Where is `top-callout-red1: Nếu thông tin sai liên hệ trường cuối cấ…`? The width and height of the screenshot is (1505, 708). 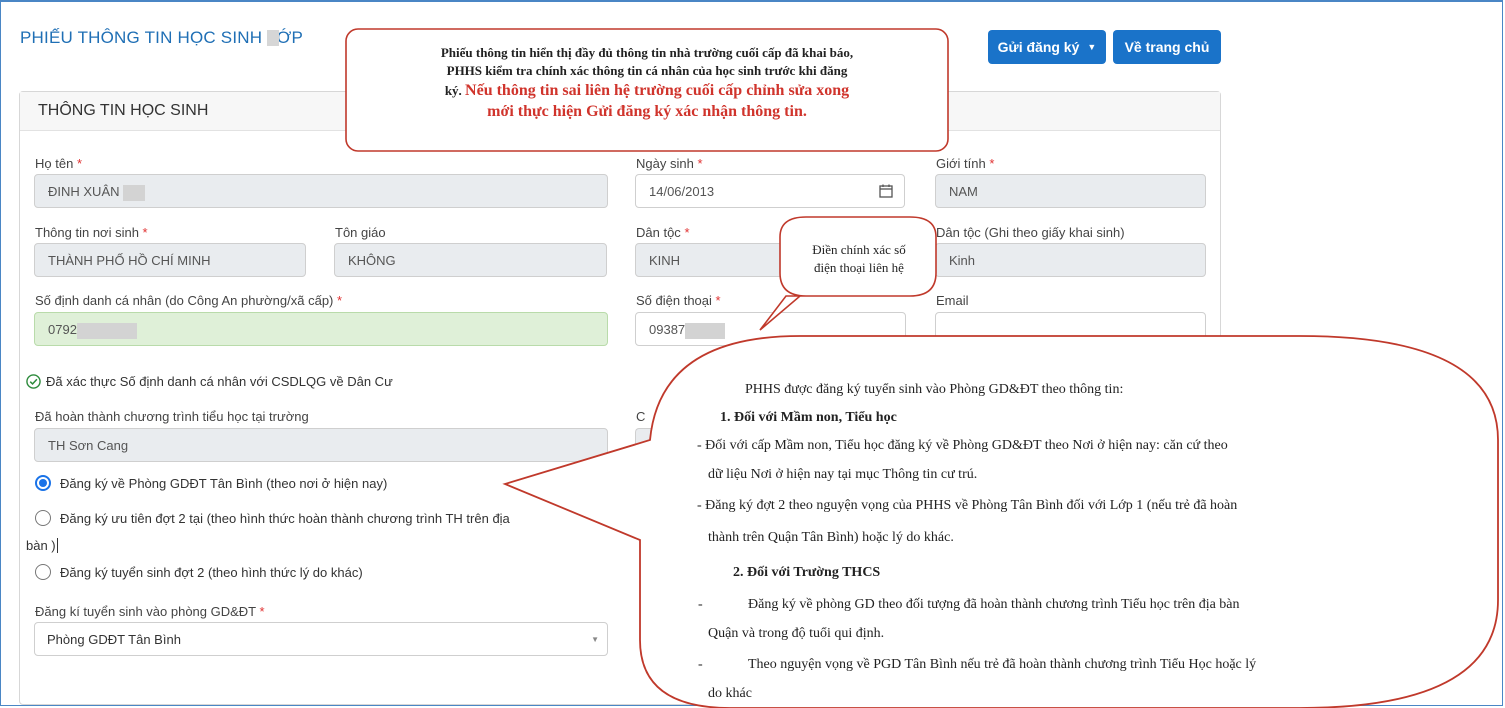 top-callout-red1: Nếu thông tin sai liên hệ trường cuối cấ… is located at coordinates (657, 90).